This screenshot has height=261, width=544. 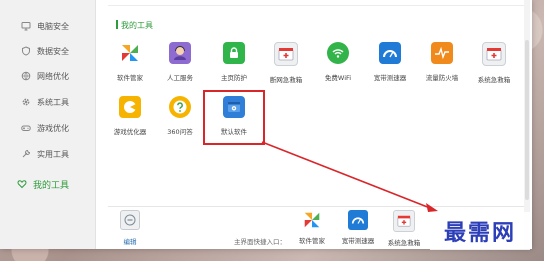 I want to click on gear-icon, so click(x=26, y=102).